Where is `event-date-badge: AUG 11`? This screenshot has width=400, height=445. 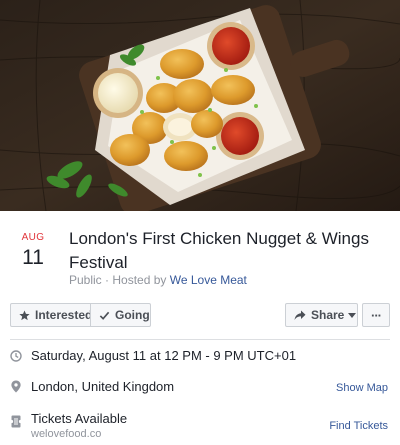
event-date-badge: AUG 11 is located at coordinates (33, 251).